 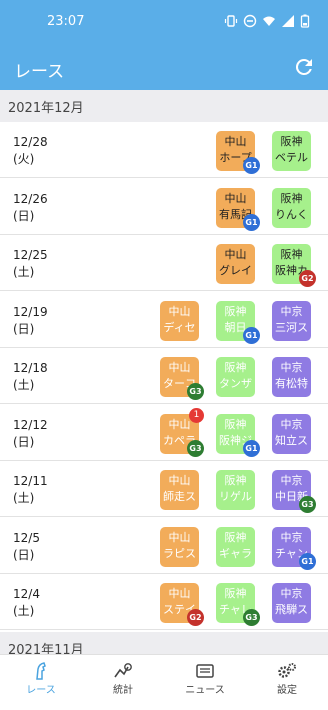 I want to click on date-label: 12/25, so click(x=30, y=255).